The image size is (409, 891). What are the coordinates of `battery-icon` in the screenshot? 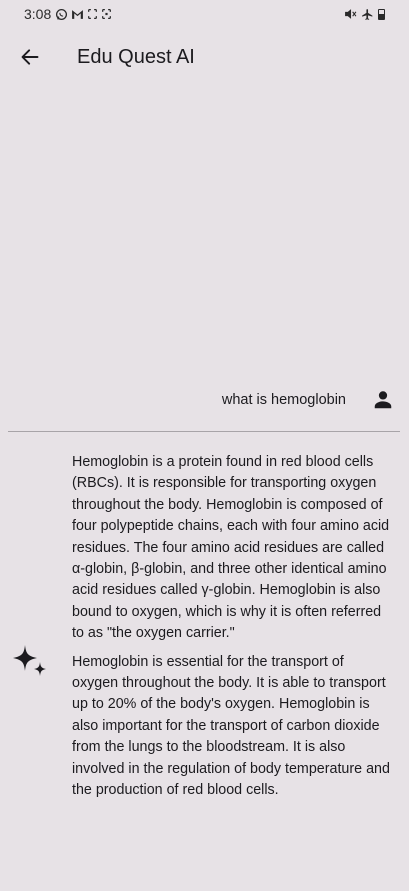 It's located at (381, 14).